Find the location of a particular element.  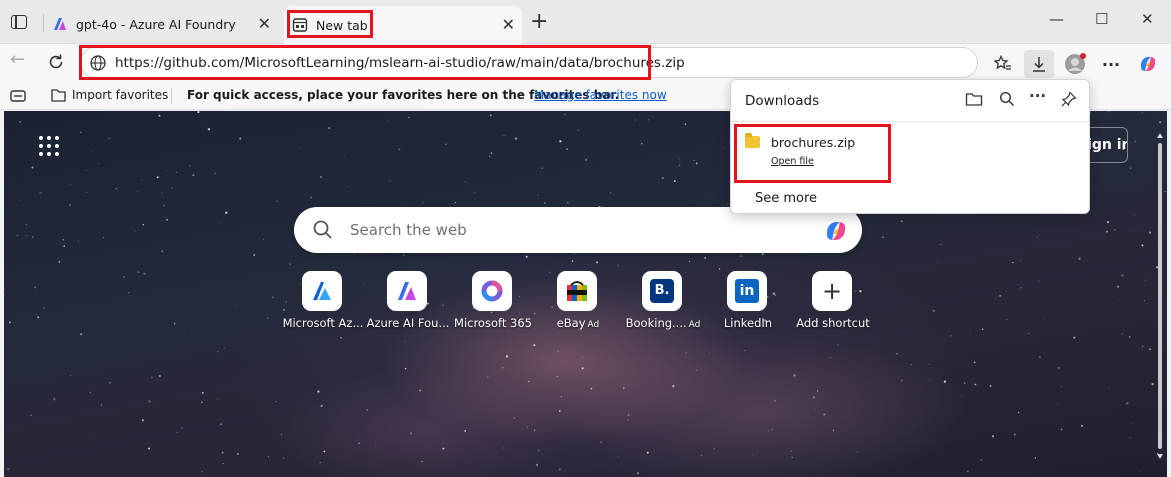

refresh-icon is located at coordinates (56, 62).